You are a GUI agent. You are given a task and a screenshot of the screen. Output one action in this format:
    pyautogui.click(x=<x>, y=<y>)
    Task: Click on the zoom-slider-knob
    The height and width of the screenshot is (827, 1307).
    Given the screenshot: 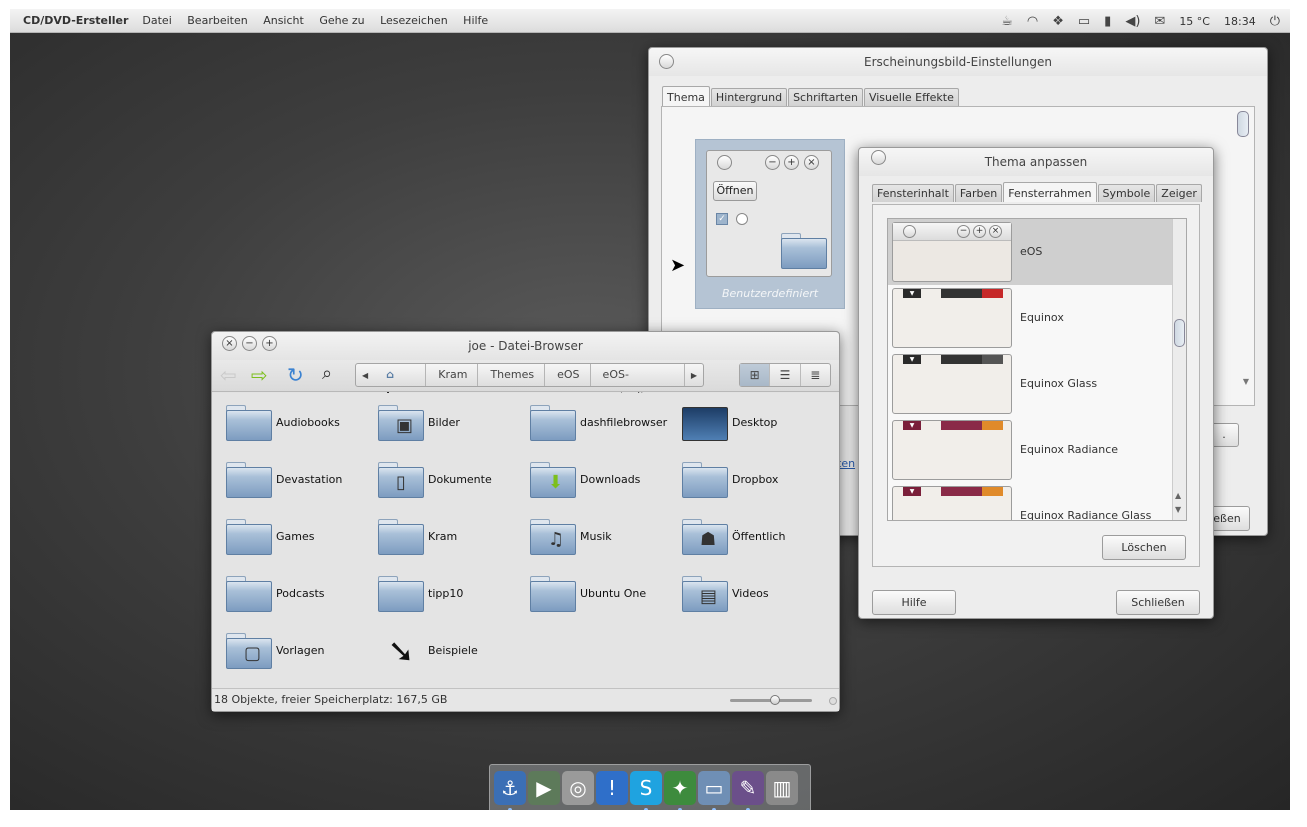 What is the action you would take?
    pyautogui.click(x=775, y=700)
    